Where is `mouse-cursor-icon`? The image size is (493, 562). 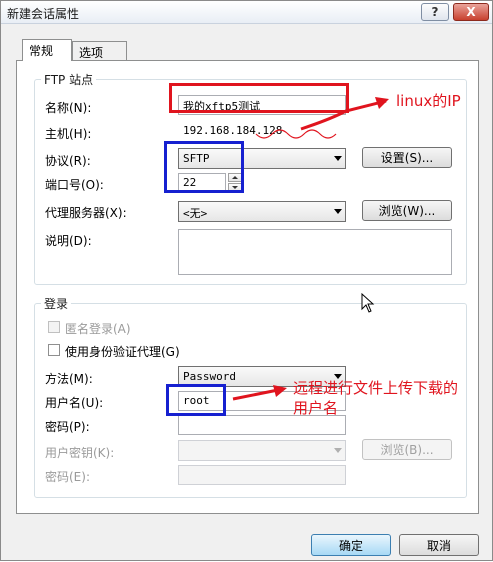 mouse-cursor-icon is located at coordinates (368, 303).